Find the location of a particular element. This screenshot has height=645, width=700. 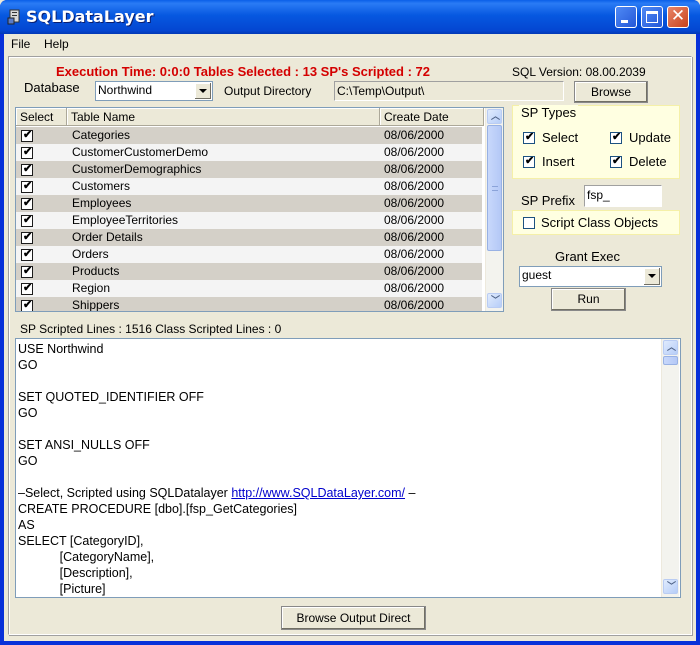

database-select: Northwind is located at coordinates (154, 91).